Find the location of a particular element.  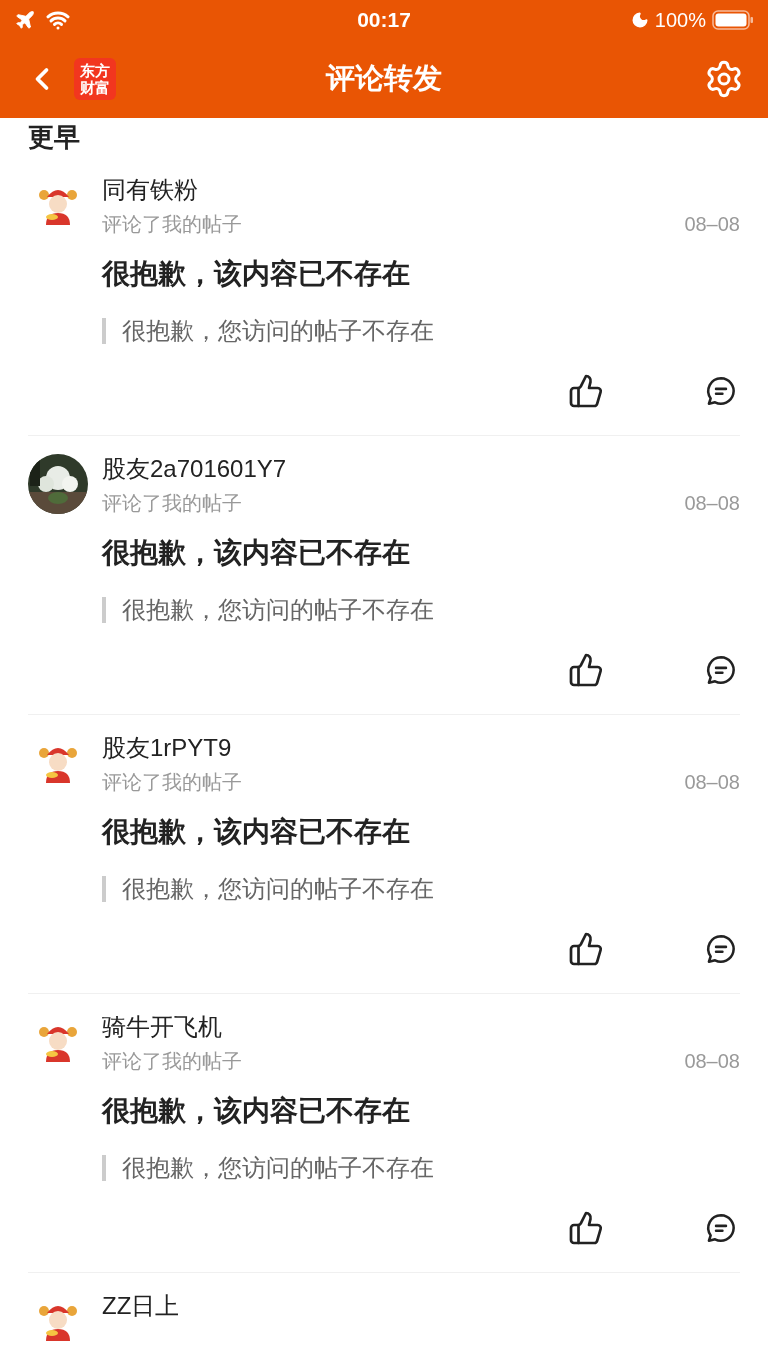

status-time: 00:17 is located at coordinates (384, 20).